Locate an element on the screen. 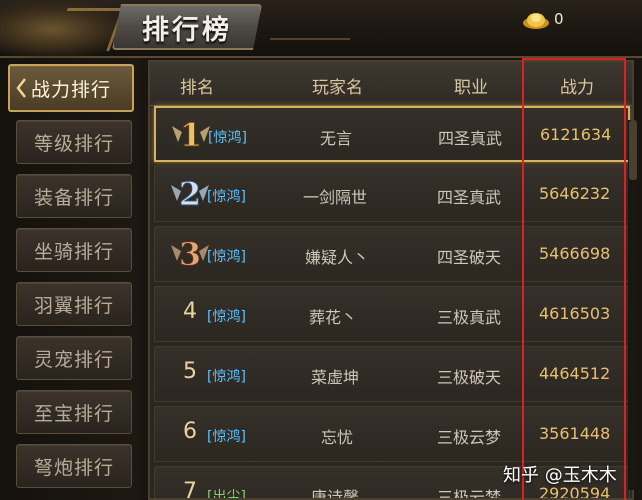  header-rank: 排名 is located at coordinates (197, 88).